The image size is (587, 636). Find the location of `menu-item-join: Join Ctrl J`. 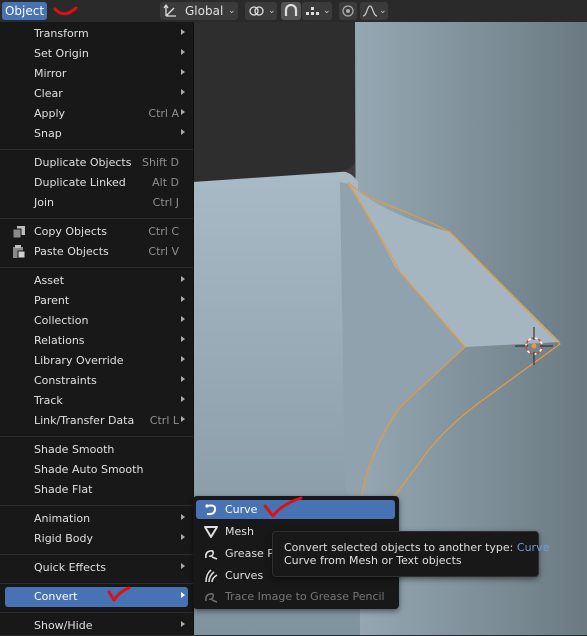

menu-item-join: Join Ctrl J is located at coordinates (96, 203).